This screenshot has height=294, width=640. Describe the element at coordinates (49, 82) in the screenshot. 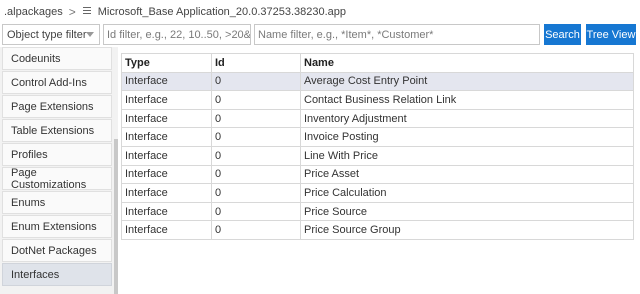

I see `sidebar-item-label: Control Add-Ins` at that location.